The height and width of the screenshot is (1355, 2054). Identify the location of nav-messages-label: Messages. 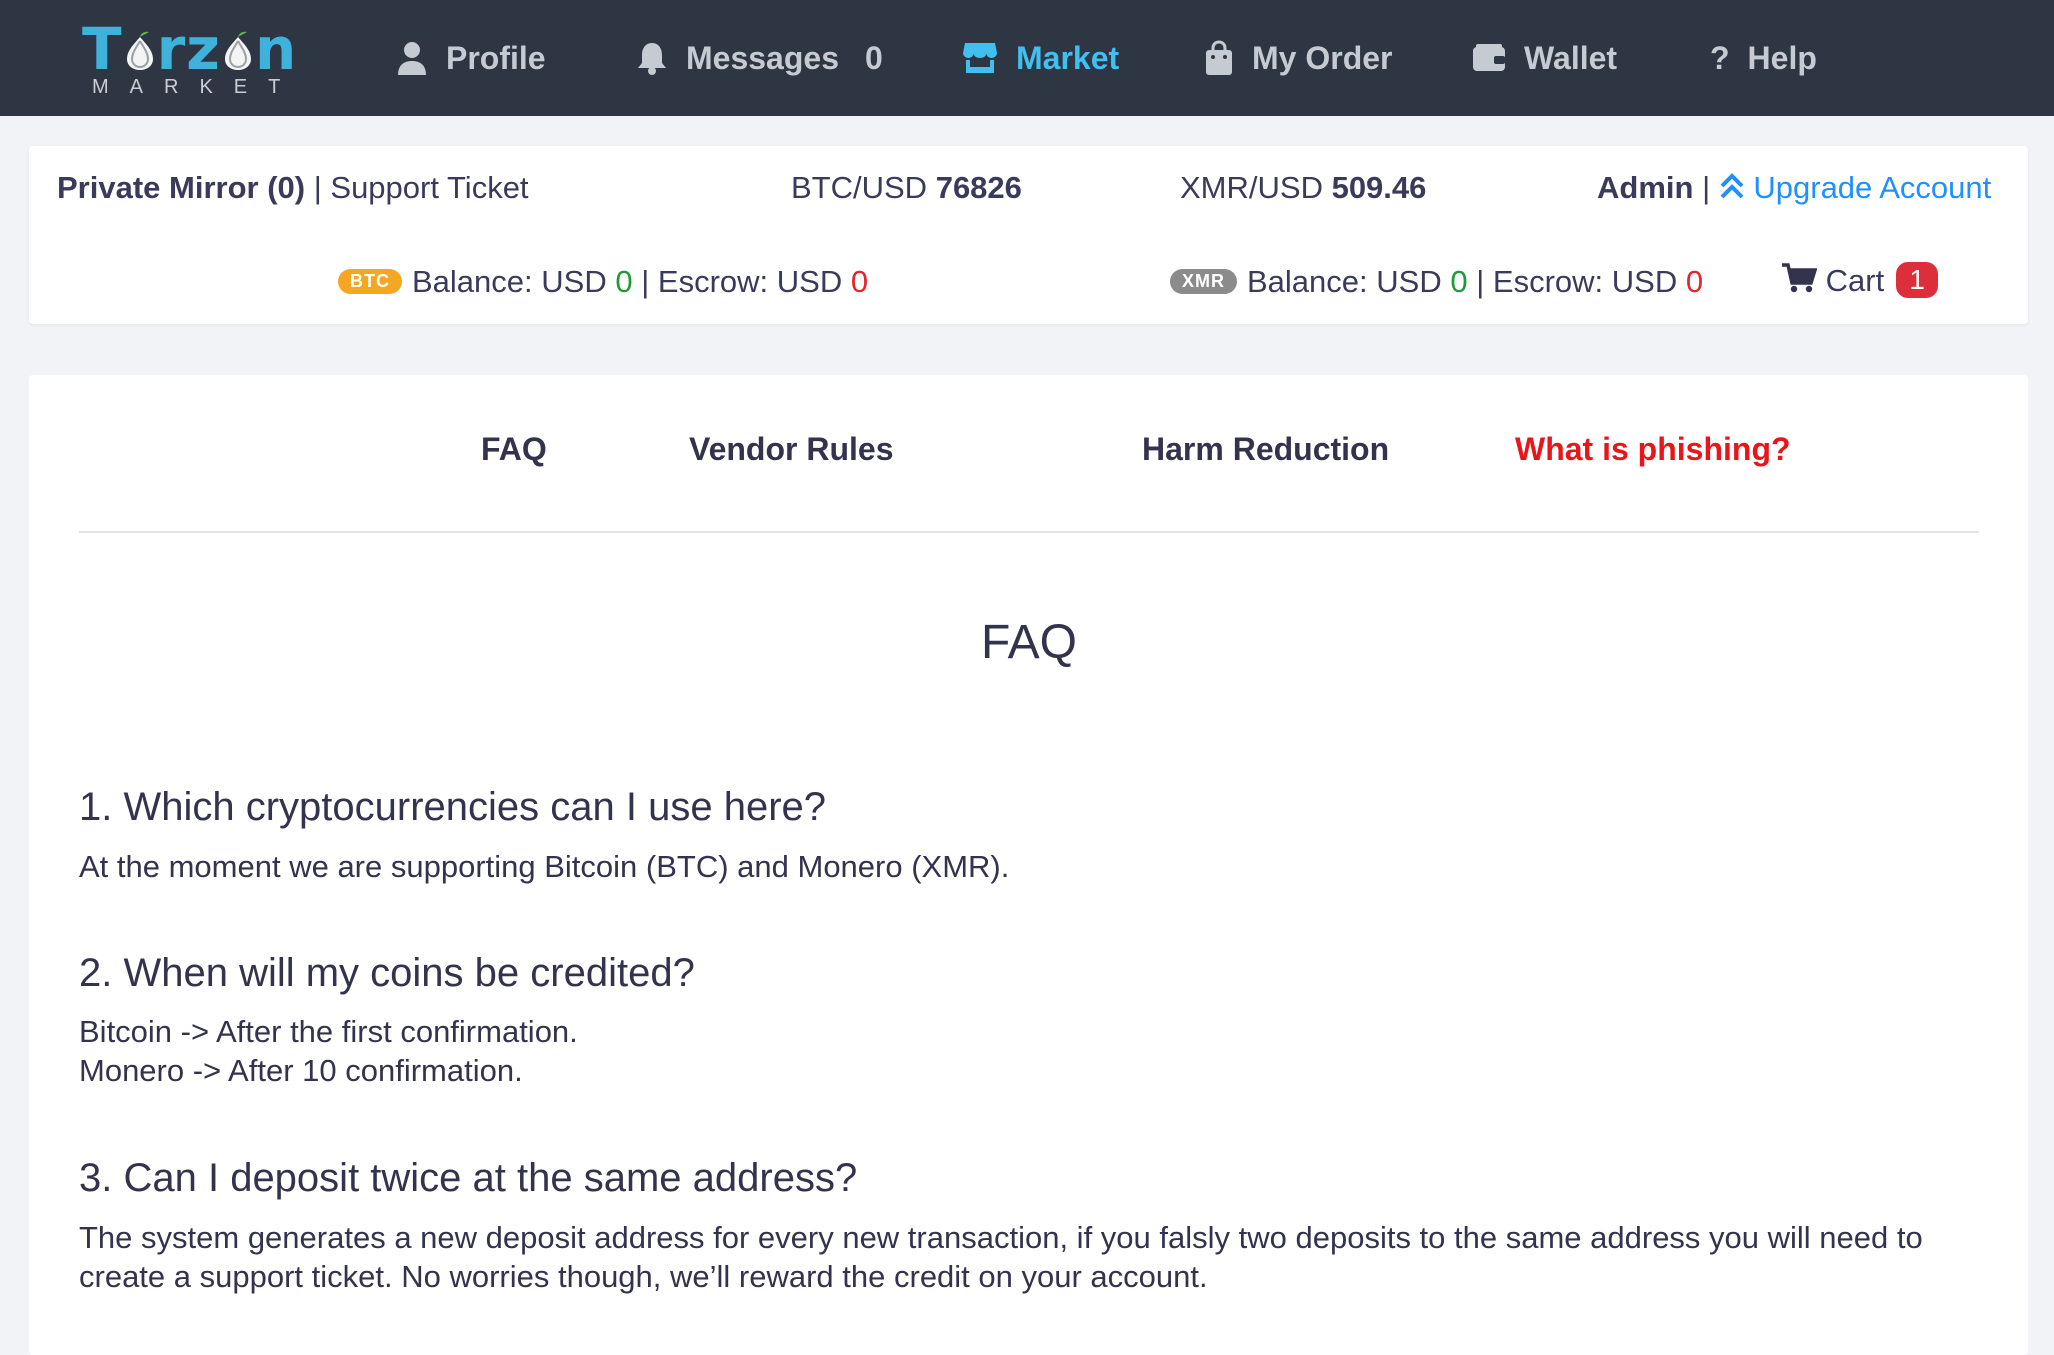
(762, 57).